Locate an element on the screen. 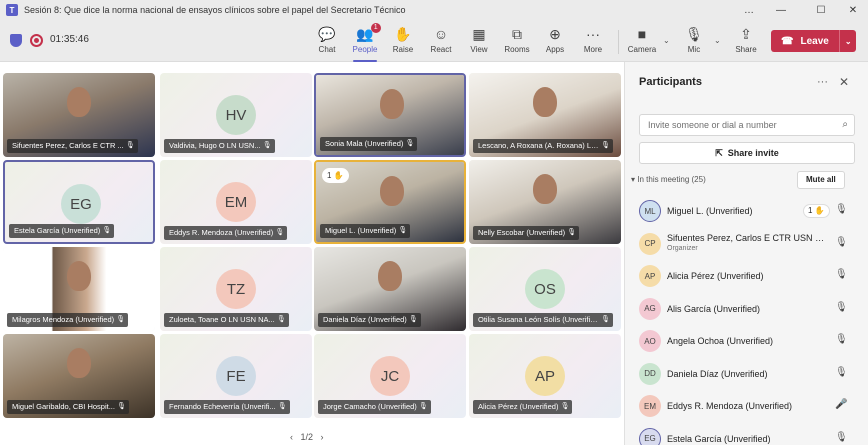 The width and height of the screenshot is (868, 445). video-tile: Milagros Mendoza (Unverified) 🎙 is located at coordinates (79, 289).